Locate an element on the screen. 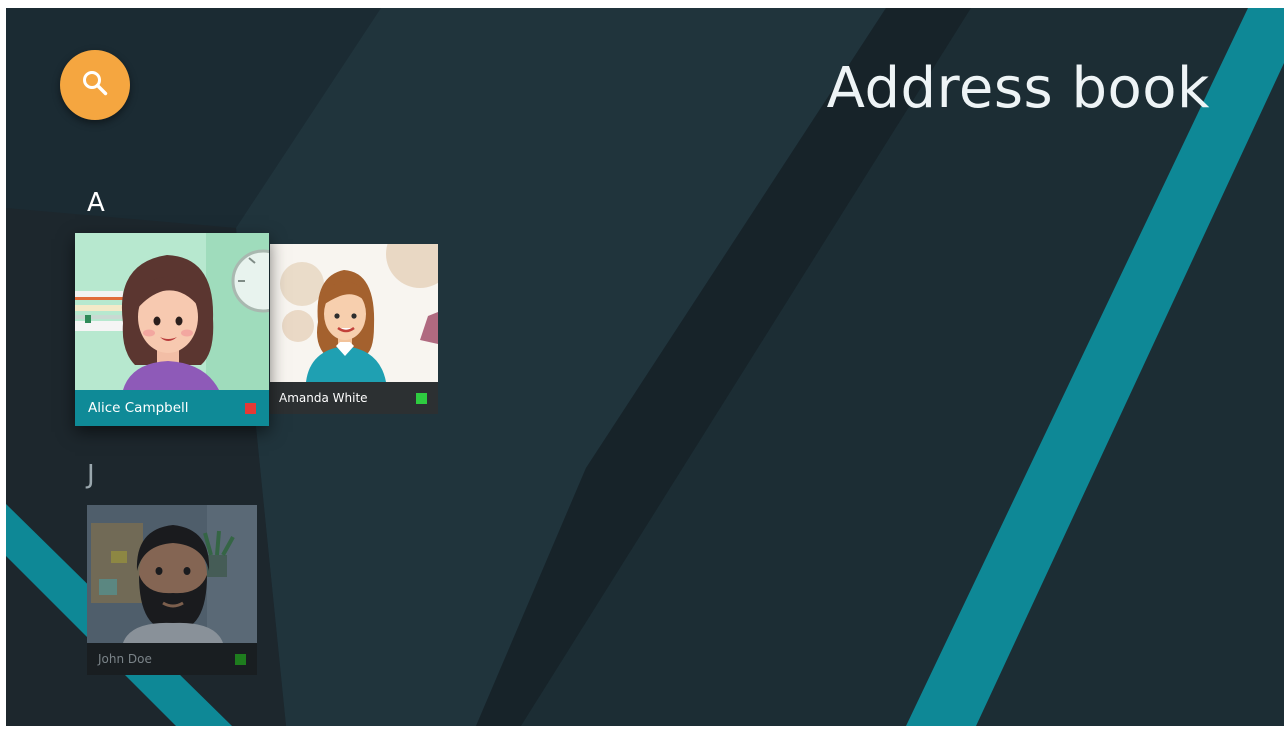  avatar-amanda-white is located at coordinates (354, 313).